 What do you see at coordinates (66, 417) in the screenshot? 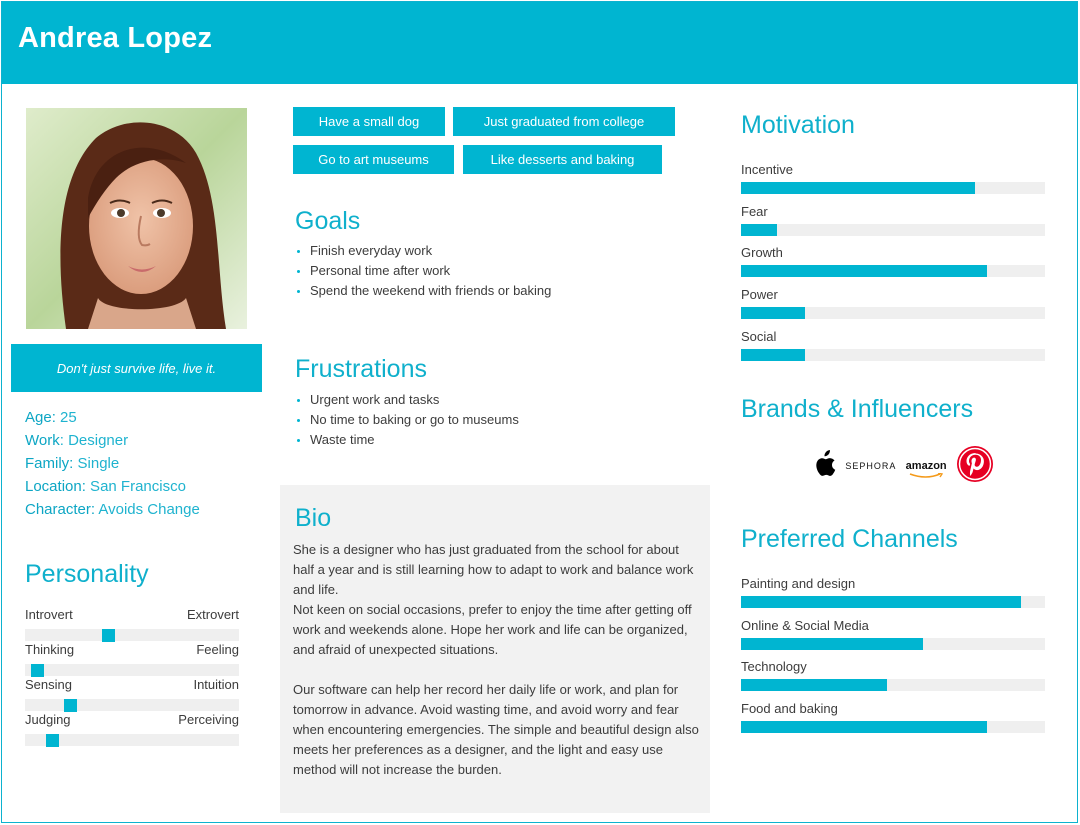
I see `fact-age-value: 25` at bounding box center [66, 417].